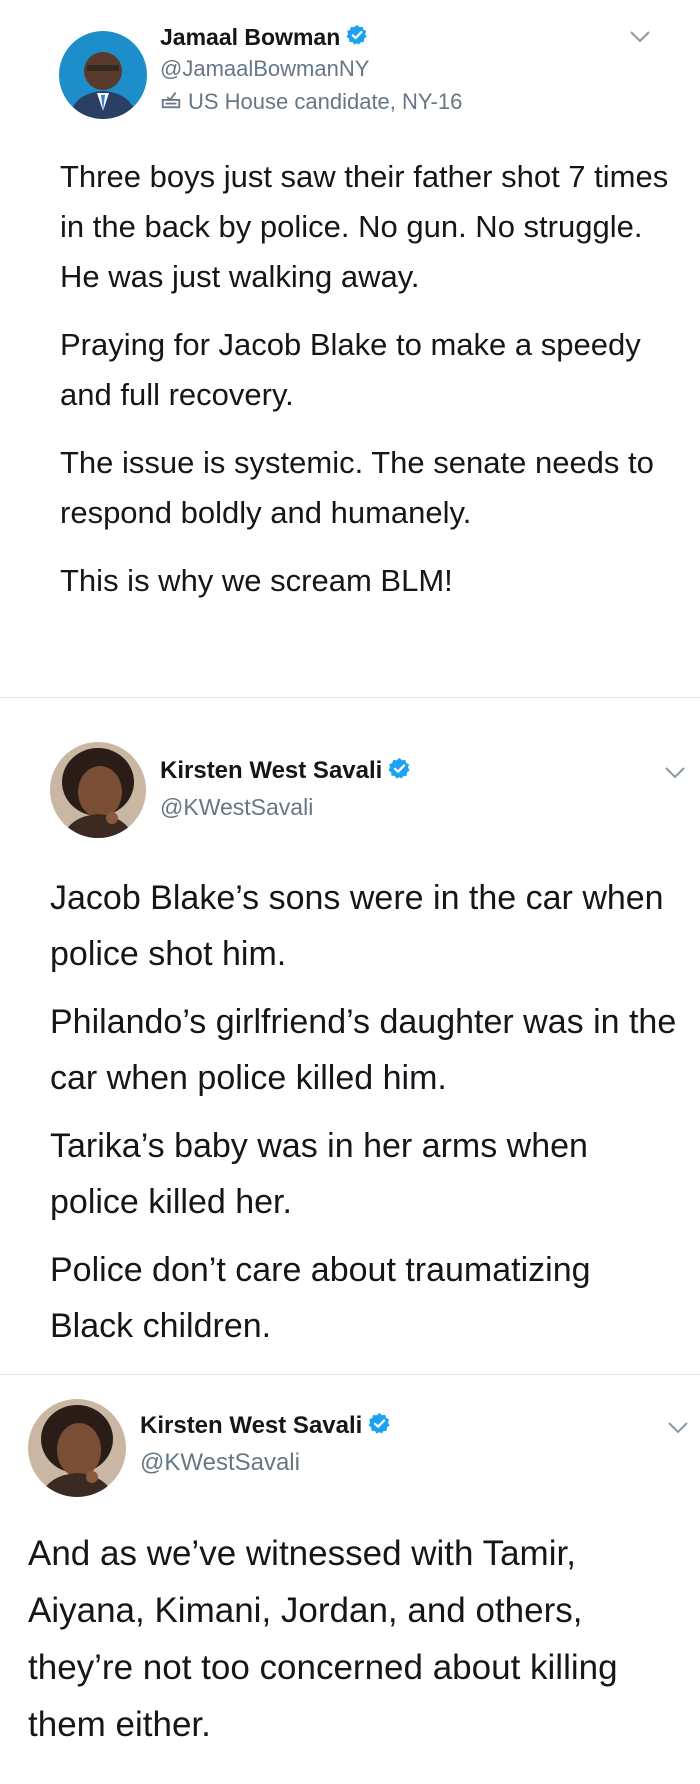 The width and height of the screenshot is (700, 1784). What do you see at coordinates (264, 69) in the screenshot?
I see `author-handle: @JamaalBowmanNY` at bounding box center [264, 69].